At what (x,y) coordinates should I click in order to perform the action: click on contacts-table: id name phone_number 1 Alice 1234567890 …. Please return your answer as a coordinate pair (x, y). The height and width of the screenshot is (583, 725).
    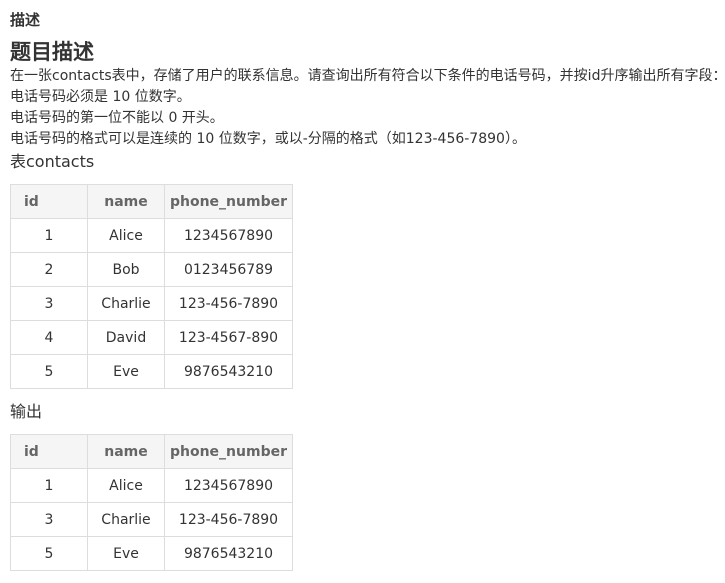
    Looking at the image, I should click on (151, 286).